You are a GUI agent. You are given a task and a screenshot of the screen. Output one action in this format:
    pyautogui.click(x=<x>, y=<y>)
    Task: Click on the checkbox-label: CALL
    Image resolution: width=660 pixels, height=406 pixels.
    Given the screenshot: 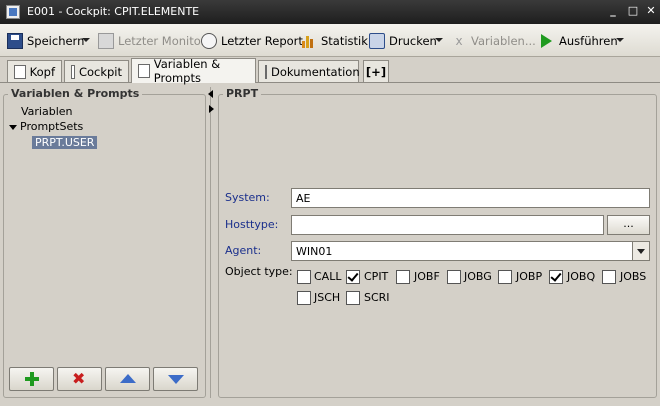 What is the action you would take?
    pyautogui.click(x=328, y=276)
    